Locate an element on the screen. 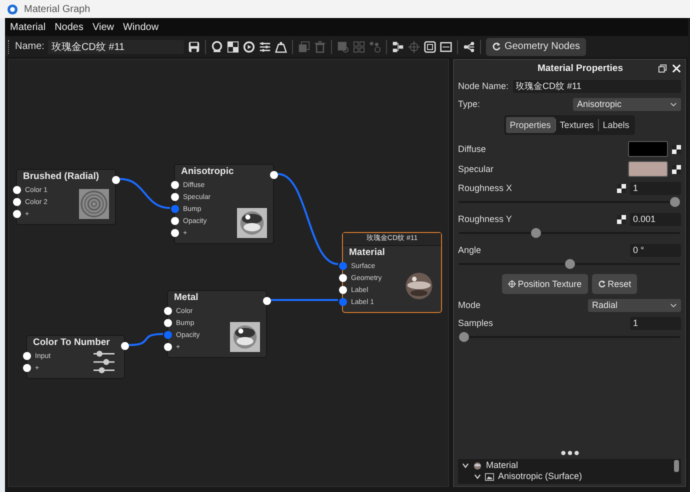 This screenshot has height=492, width=690. restore-icon is located at coordinates (662, 68).